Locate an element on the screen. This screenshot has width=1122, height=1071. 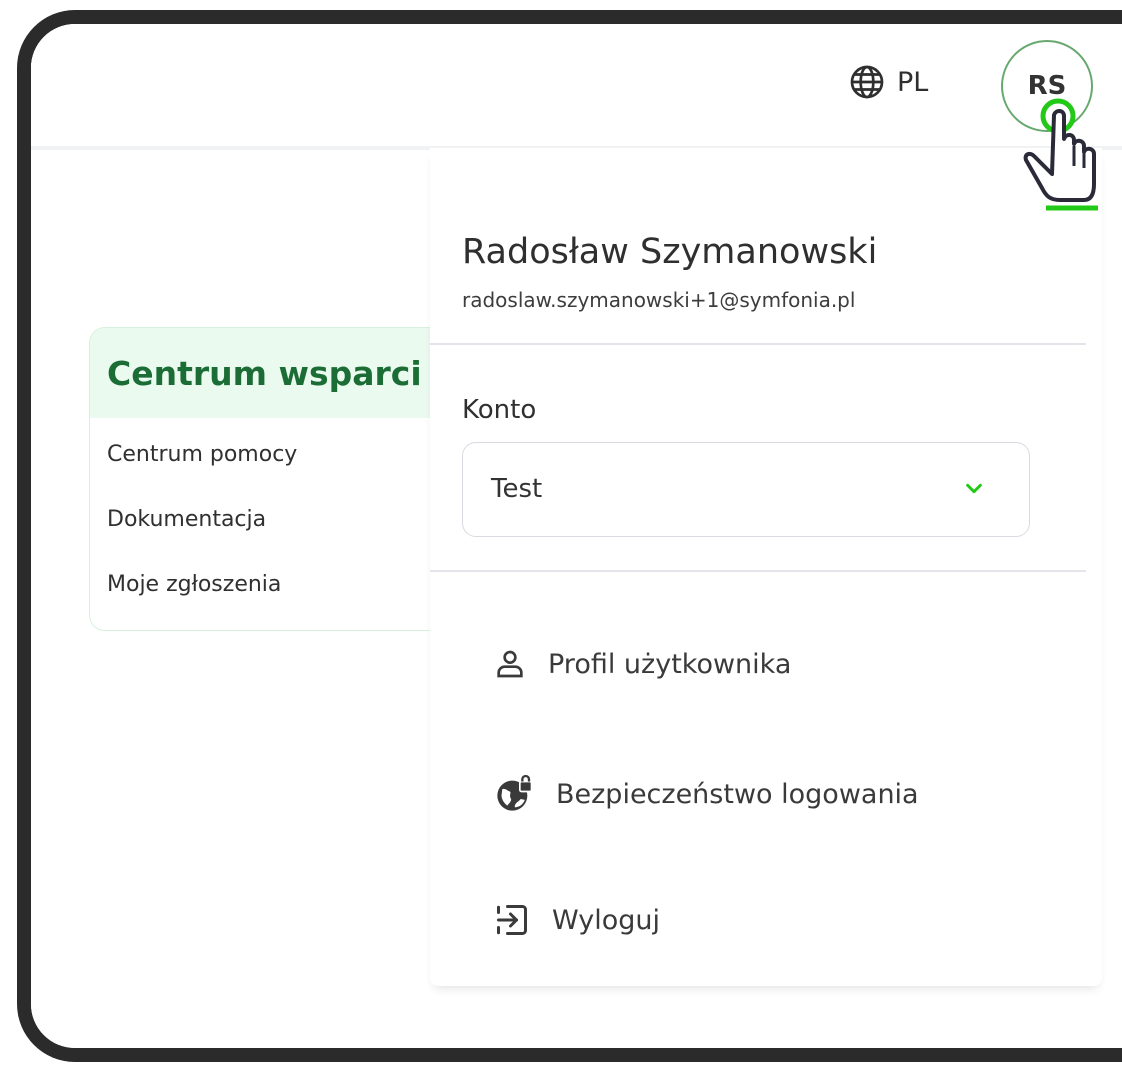
globe-icon is located at coordinates (867, 82).